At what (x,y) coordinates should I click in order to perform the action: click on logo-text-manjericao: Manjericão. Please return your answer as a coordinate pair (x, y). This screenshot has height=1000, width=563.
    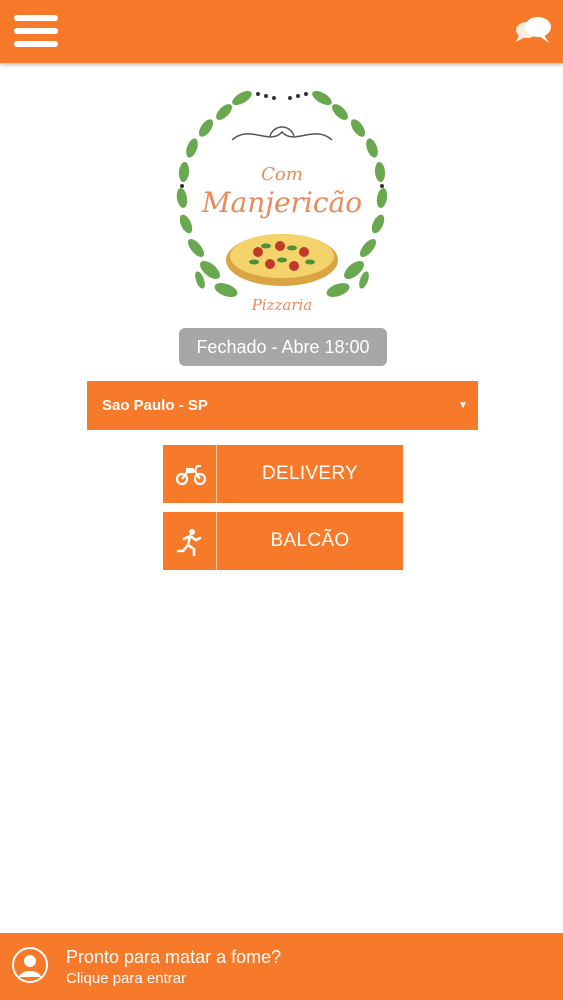
    Looking at the image, I should click on (281, 202).